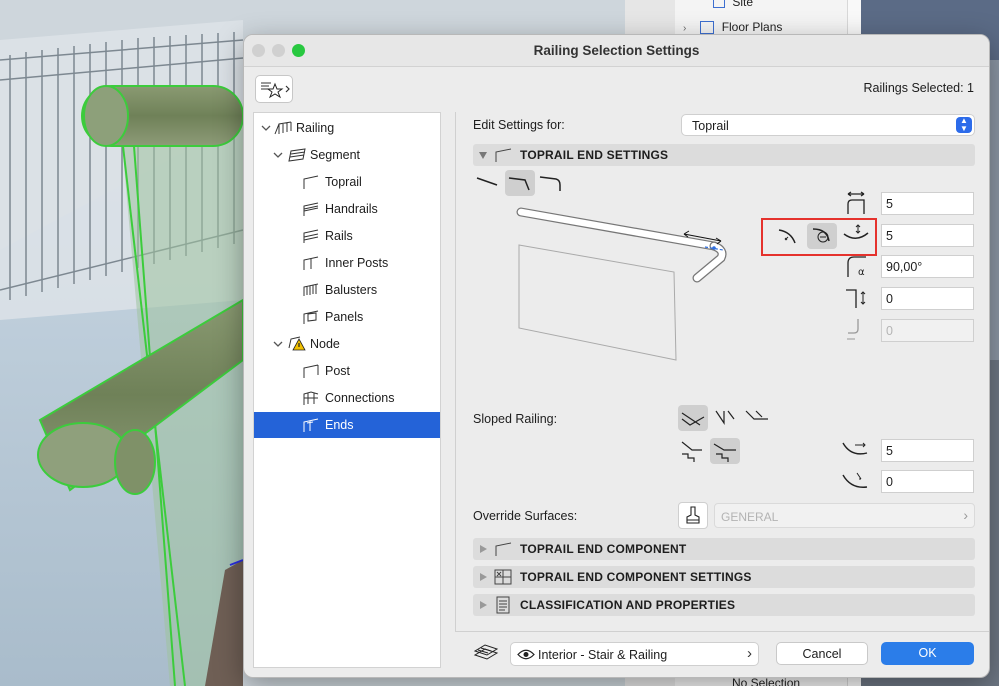 The image size is (999, 686). What do you see at coordinates (918, 88) in the screenshot?
I see `selected-count: Railings Selected: 1` at bounding box center [918, 88].